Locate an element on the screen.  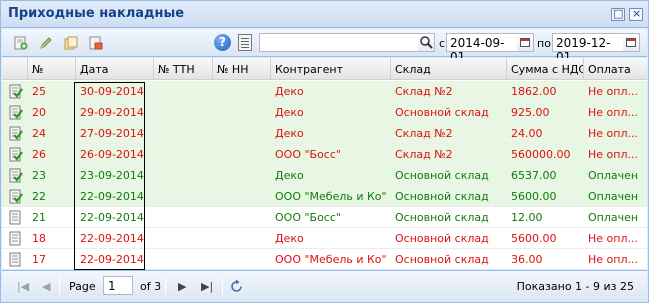
search-input is located at coordinates (339, 42).